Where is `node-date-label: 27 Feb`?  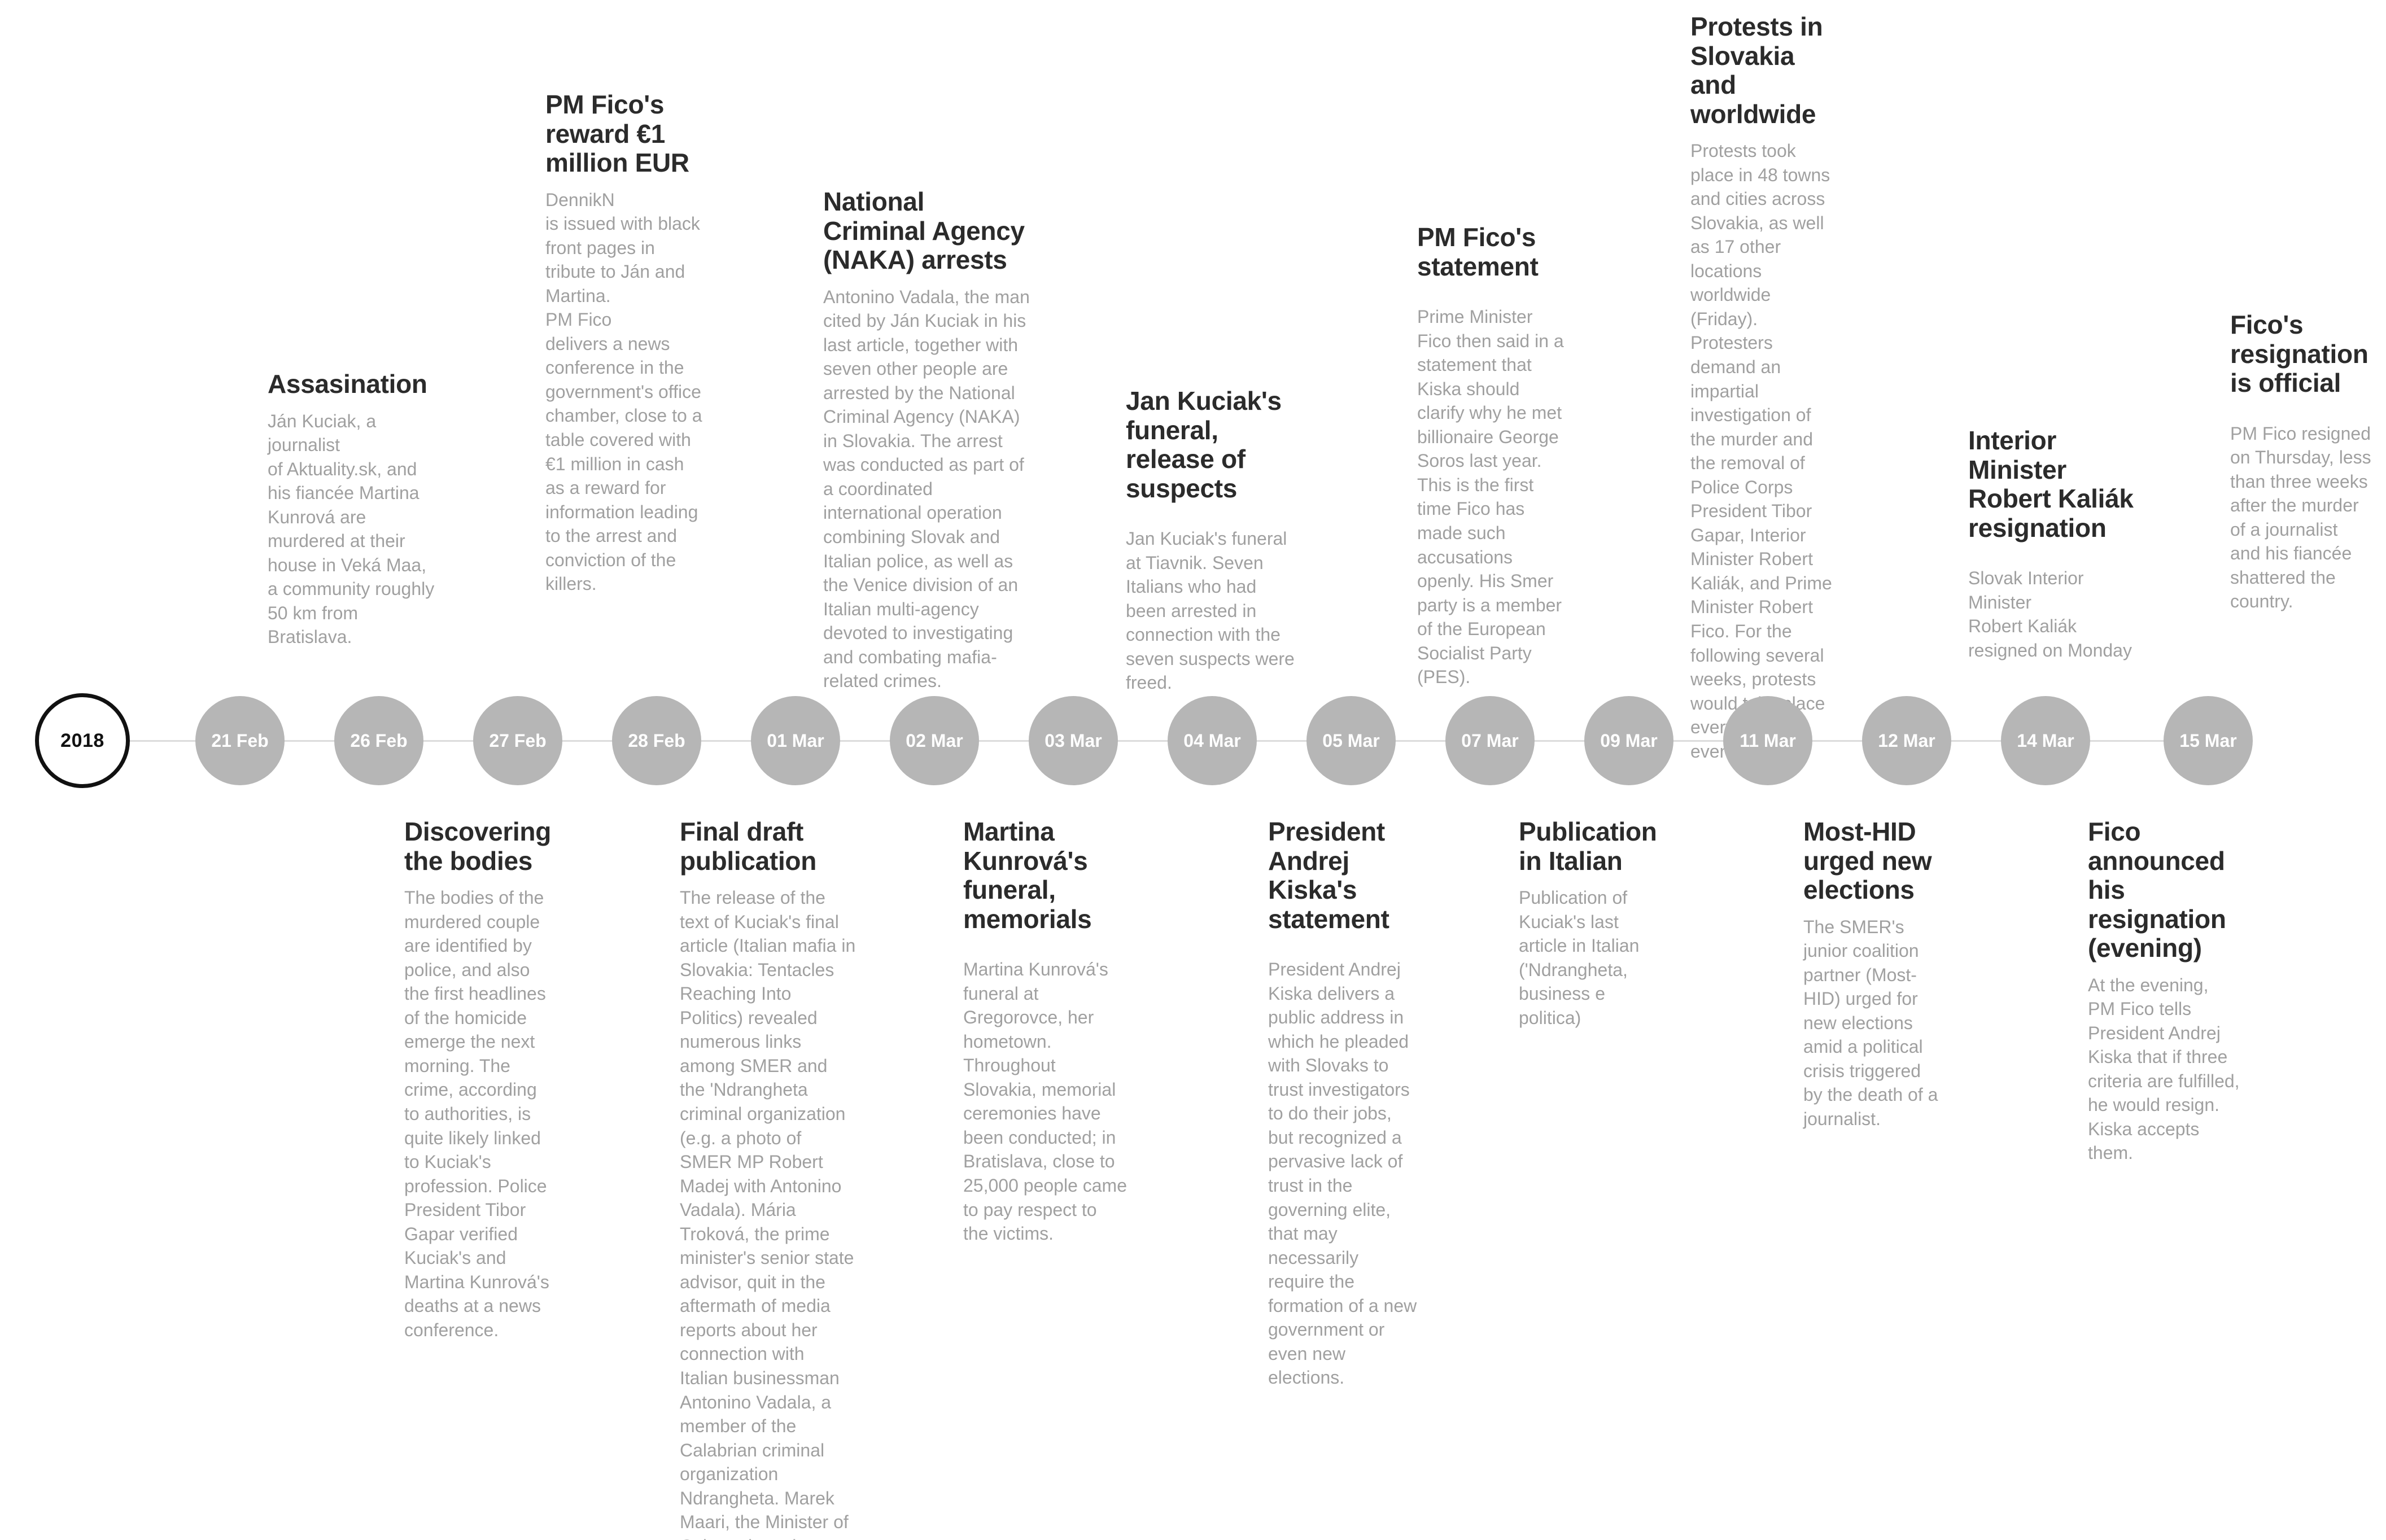
node-date-label: 27 Feb is located at coordinates (518, 740).